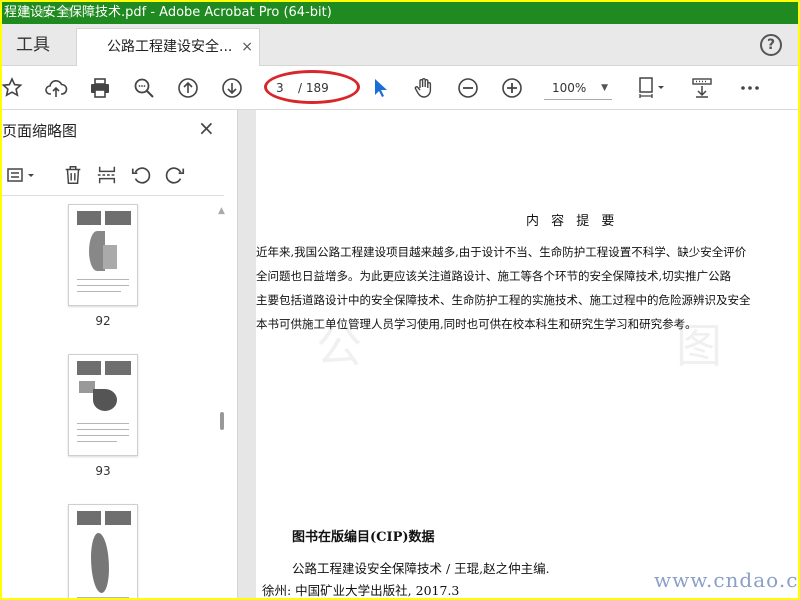 The width and height of the screenshot is (800, 600). I want to click on hand-tool-icon, so click(424, 88).